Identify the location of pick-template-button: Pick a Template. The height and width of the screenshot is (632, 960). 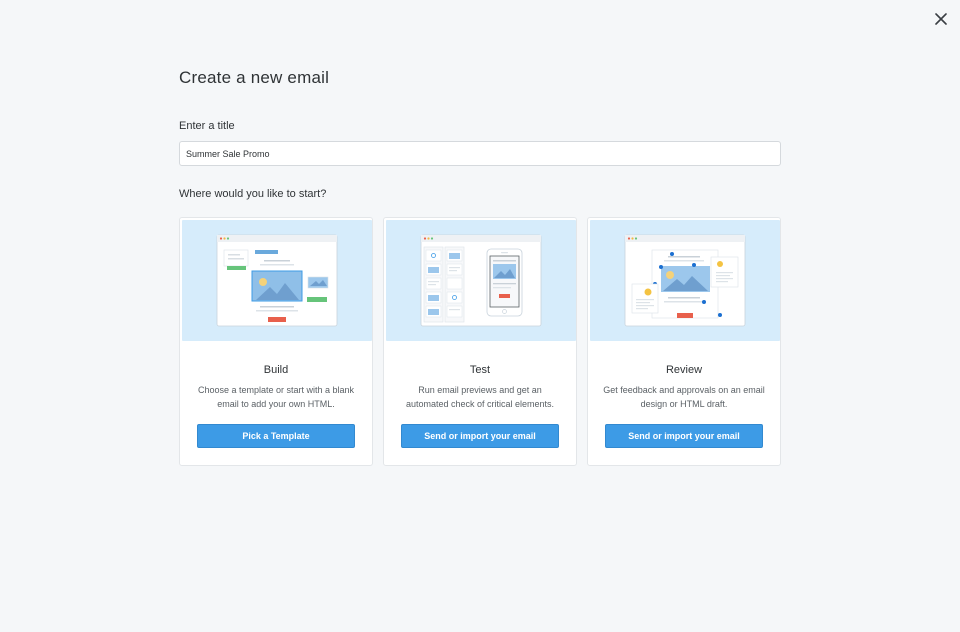
(276, 436).